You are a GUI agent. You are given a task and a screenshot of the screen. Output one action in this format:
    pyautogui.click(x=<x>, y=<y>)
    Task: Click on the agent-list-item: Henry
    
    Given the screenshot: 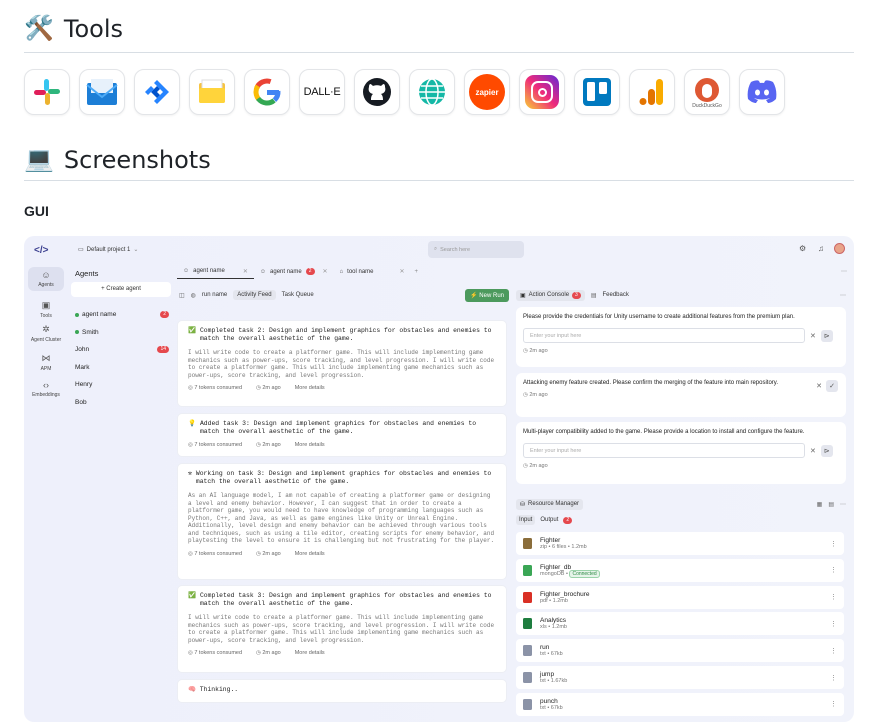 What is the action you would take?
    pyautogui.click(x=122, y=385)
    